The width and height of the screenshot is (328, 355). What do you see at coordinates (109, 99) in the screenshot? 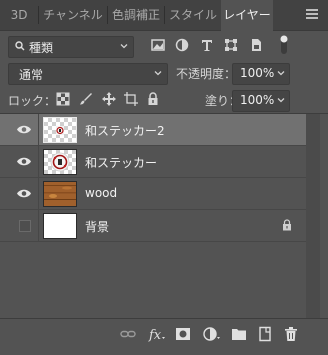
I see `lock-position-move-icon` at bounding box center [109, 99].